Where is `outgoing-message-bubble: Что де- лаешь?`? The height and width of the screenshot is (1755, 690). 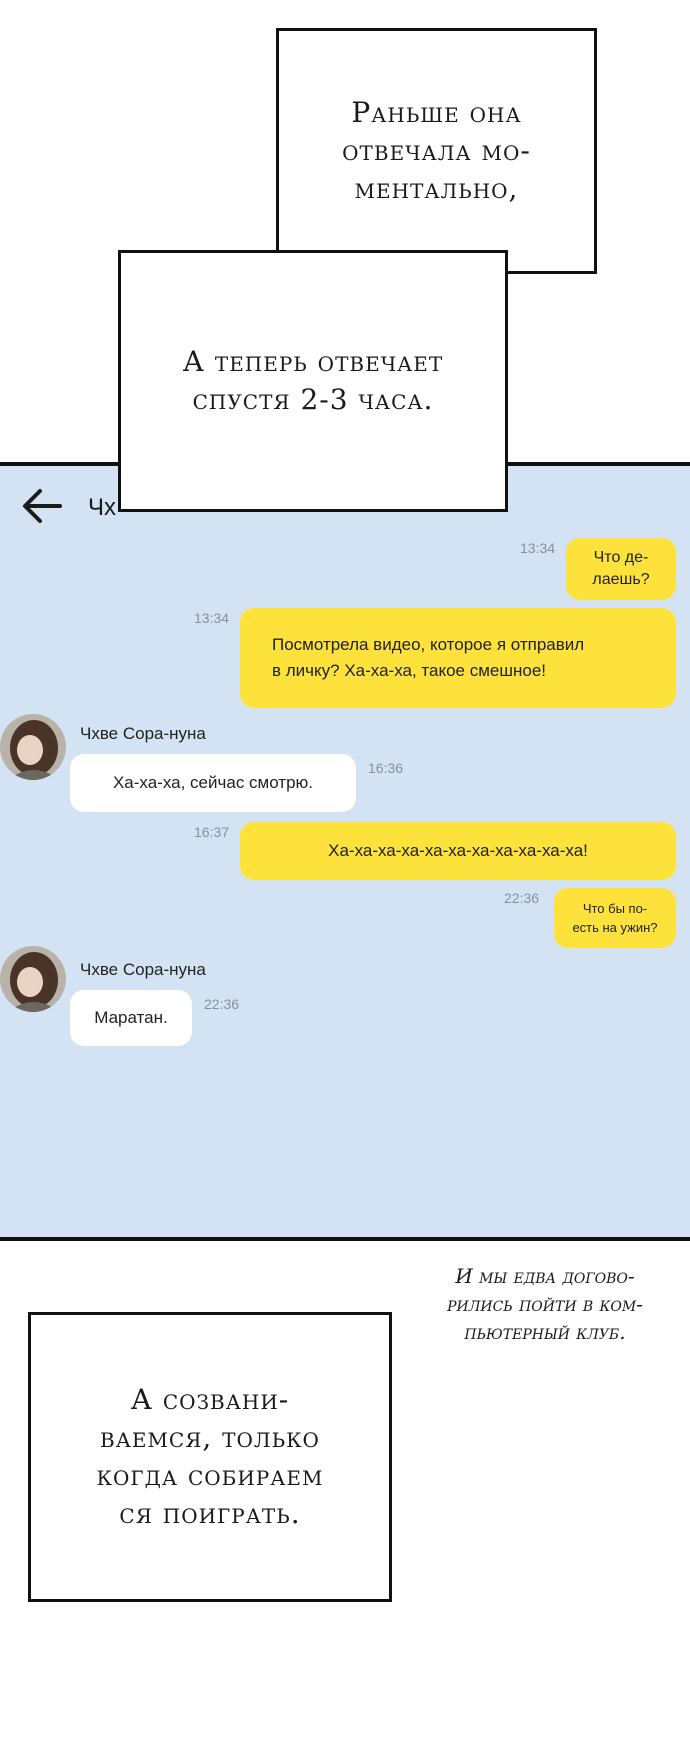
outgoing-message-bubble: Что де- лаешь? is located at coordinates (621, 569).